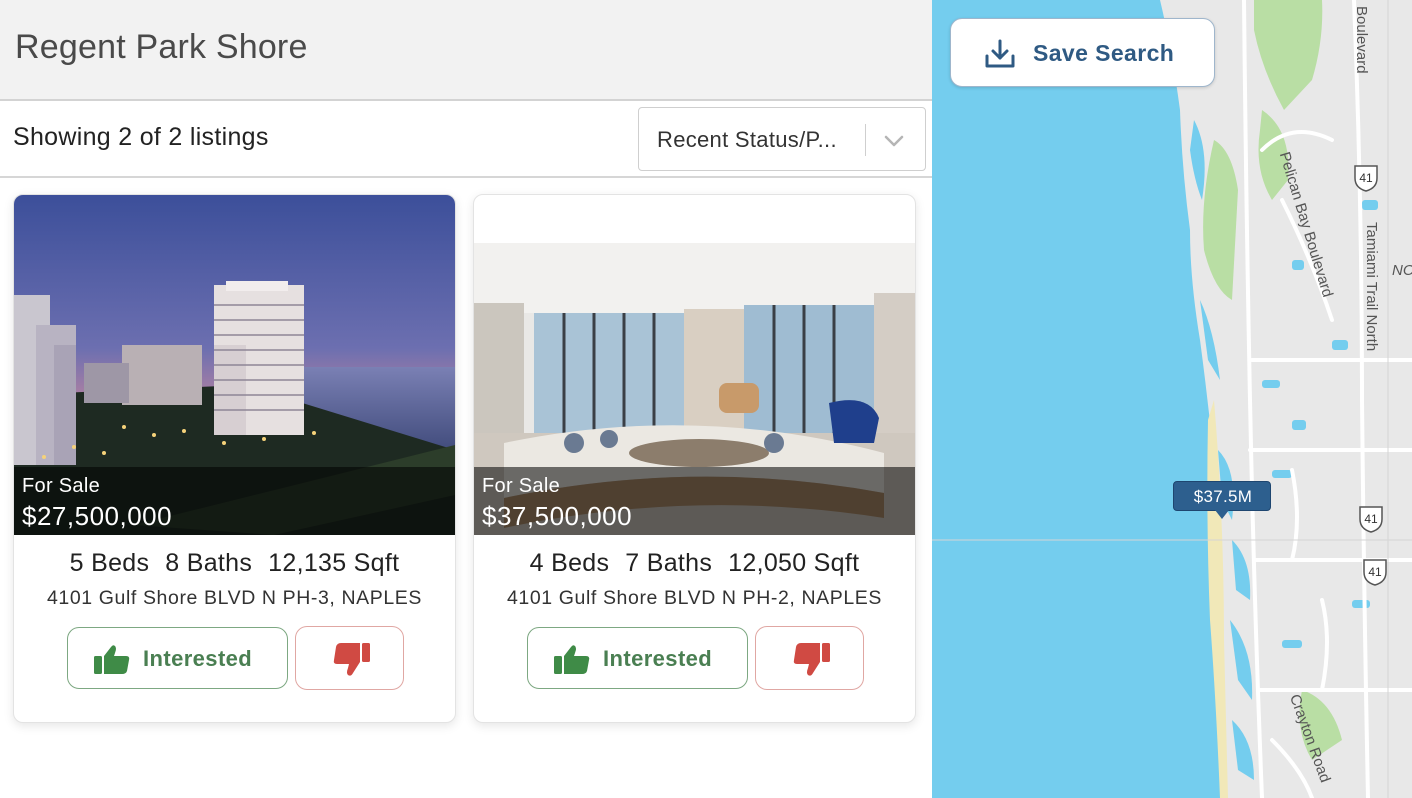 Image resolution: width=1412 pixels, height=798 pixels. What do you see at coordinates (1000, 53) in the screenshot?
I see `download-icon` at bounding box center [1000, 53].